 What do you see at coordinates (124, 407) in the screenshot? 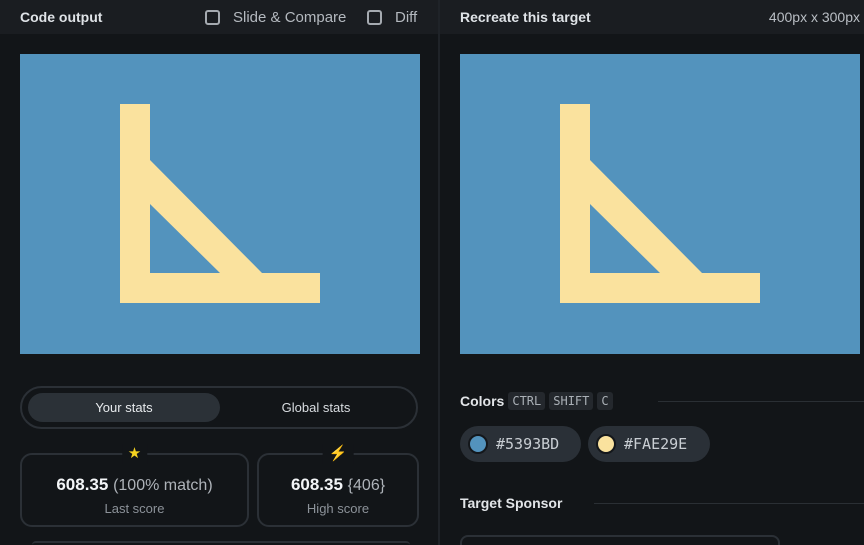
I see `tab-your-stats: Your stats` at bounding box center [124, 407].